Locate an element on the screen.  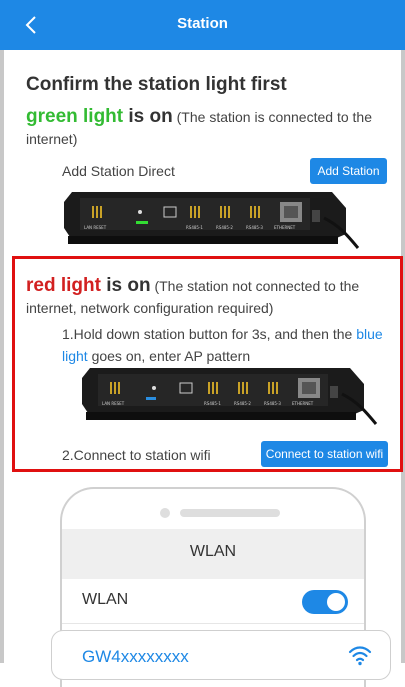
wlan-toggle is located at coordinates (325, 602).